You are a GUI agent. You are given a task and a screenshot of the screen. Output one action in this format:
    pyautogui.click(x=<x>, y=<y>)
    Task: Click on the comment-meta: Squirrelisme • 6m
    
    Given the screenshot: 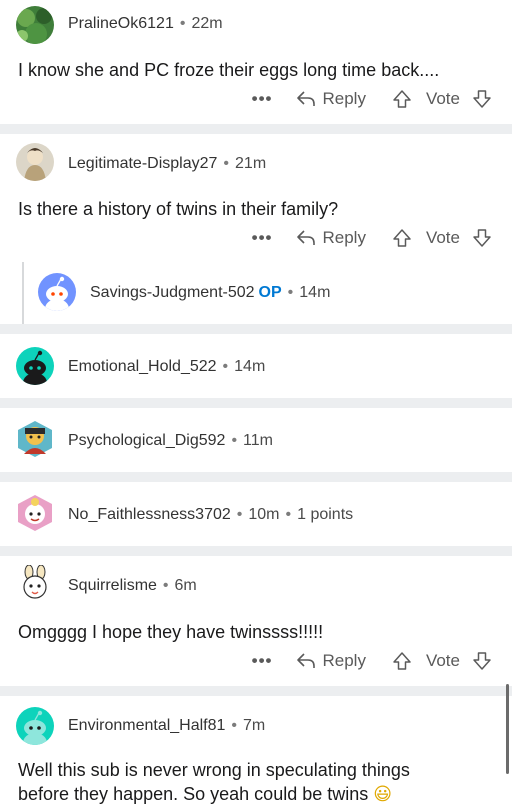 What is the action you would take?
    pyautogui.click(x=132, y=586)
    